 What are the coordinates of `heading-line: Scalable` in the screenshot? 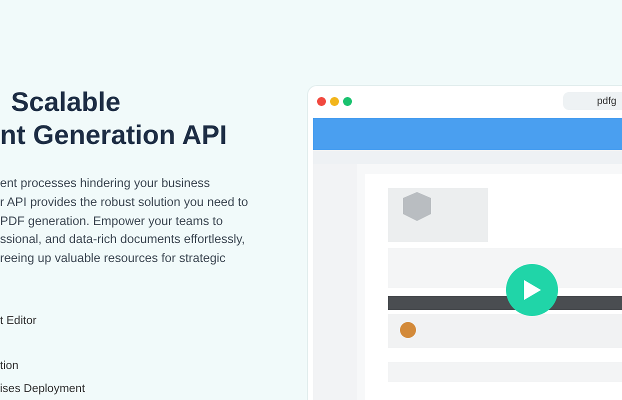 It's located at (66, 102).